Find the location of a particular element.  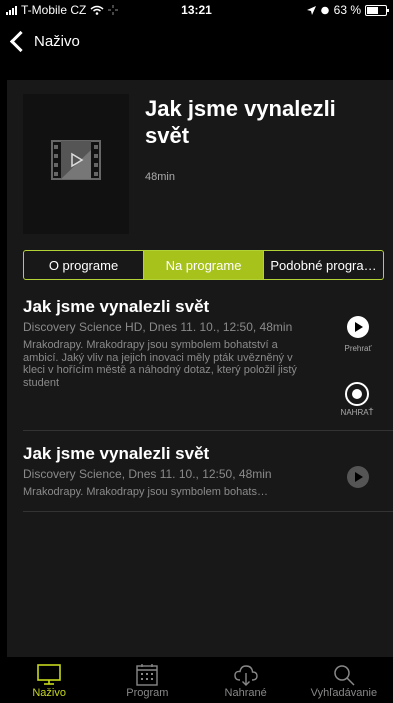

tabbar-item-live: Naživo is located at coordinates (49, 680).